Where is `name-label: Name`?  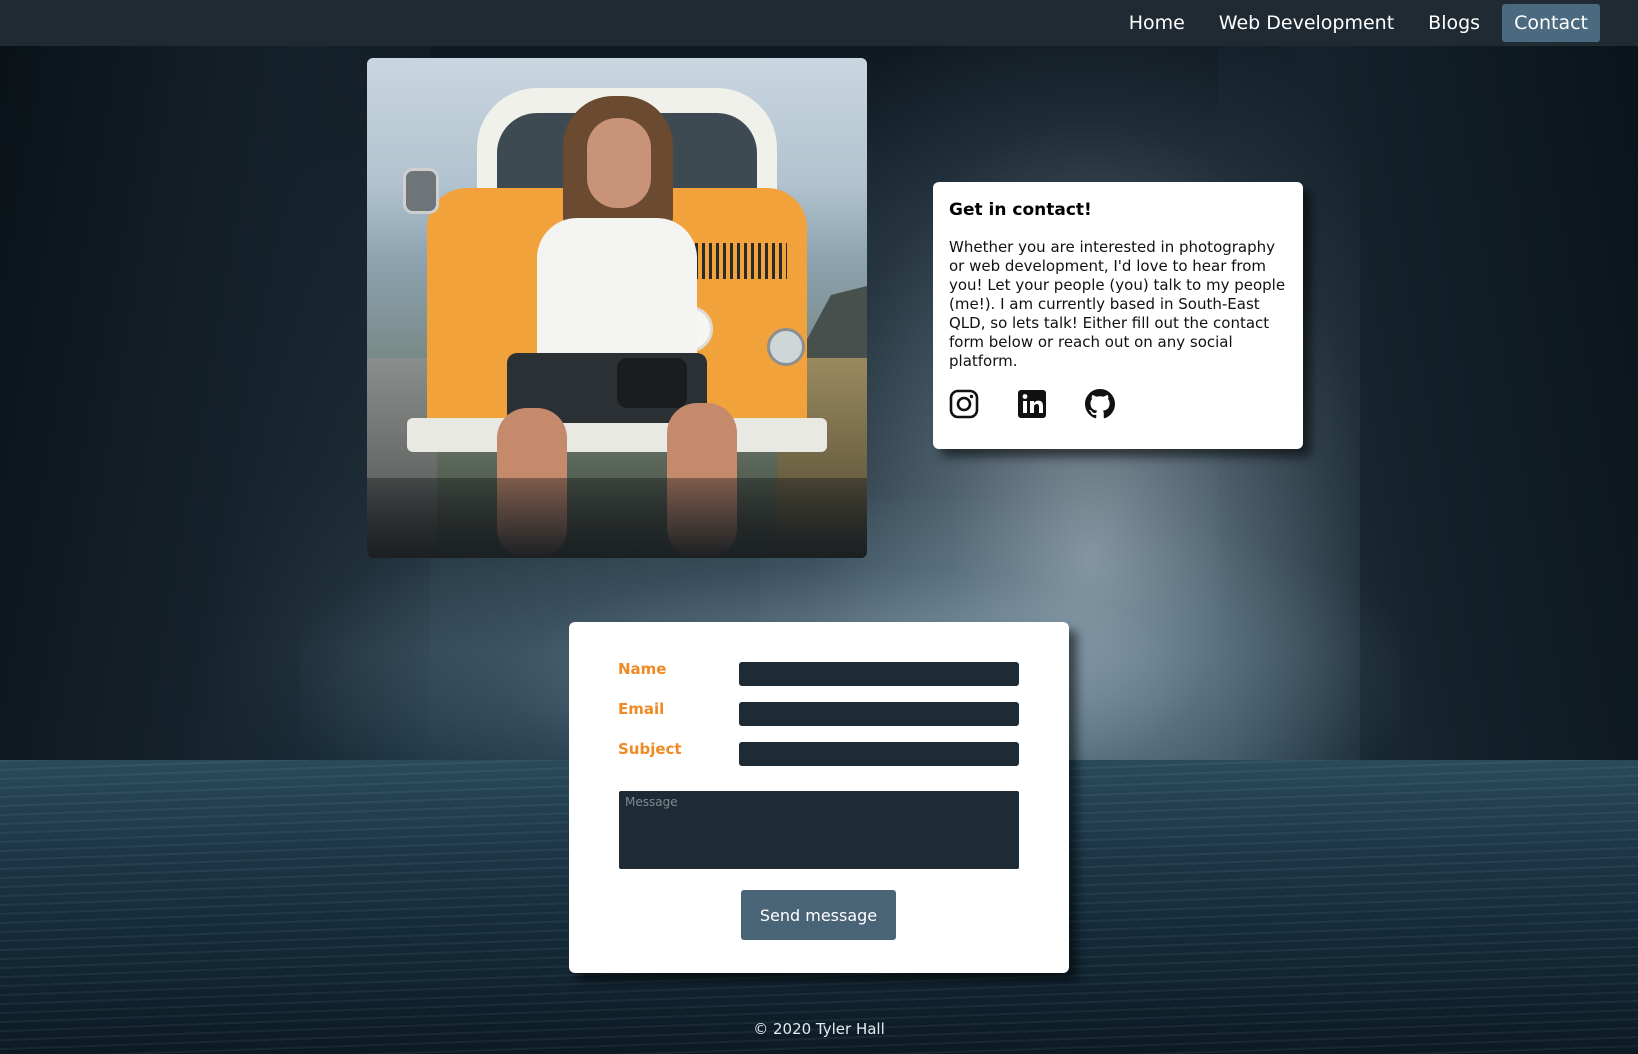
name-label: Name is located at coordinates (642, 669).